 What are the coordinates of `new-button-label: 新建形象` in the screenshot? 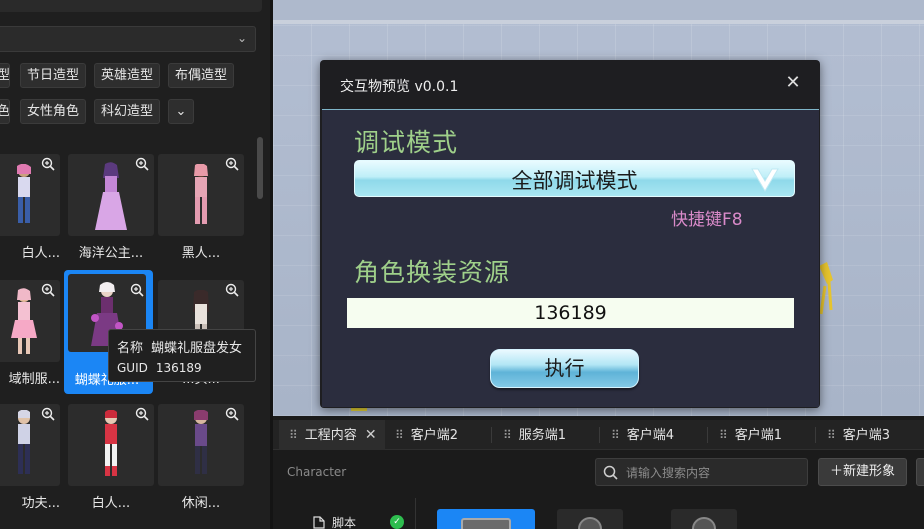 It's located at (869, 471).